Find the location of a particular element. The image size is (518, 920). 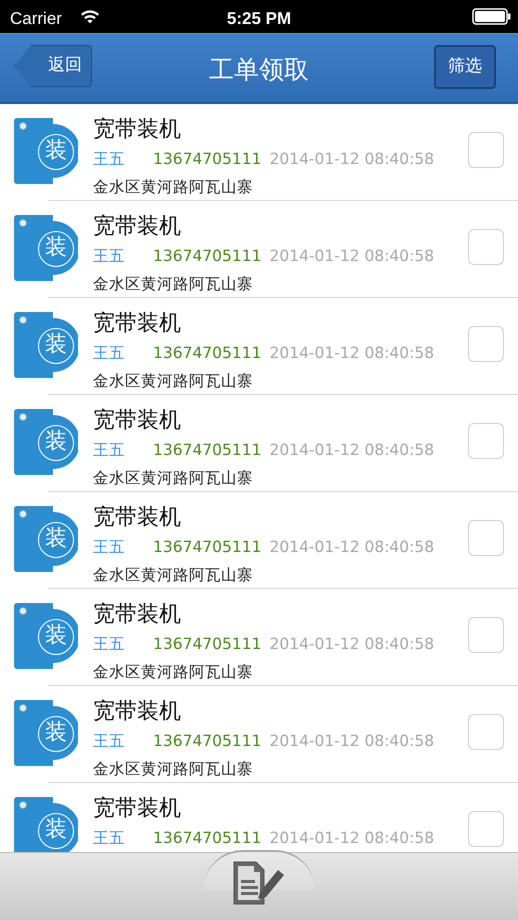

back-button: 返回 is located at coordinates (53, 66).